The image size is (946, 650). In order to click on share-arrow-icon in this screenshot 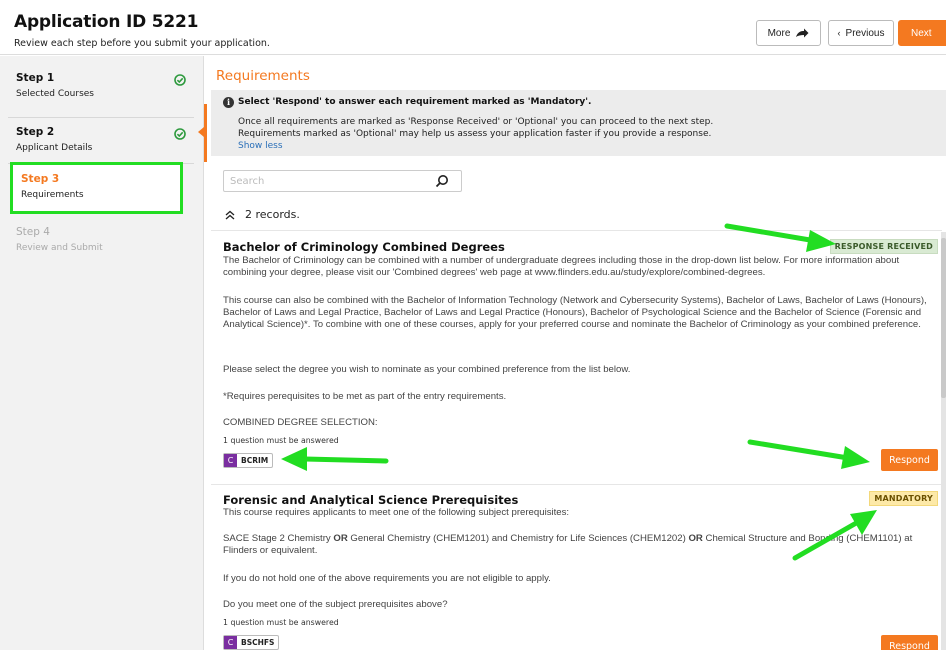, I will do `click(802, 32)`.